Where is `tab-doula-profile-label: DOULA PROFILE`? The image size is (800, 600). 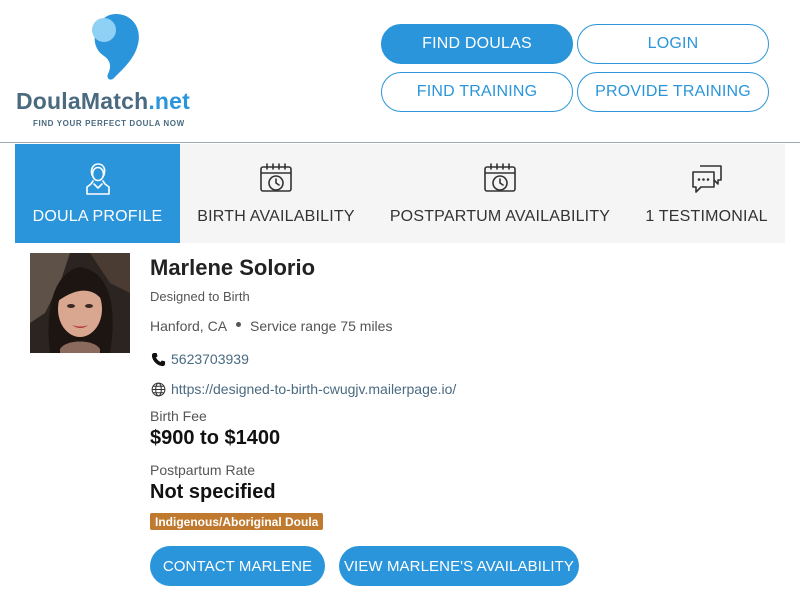 tab-doula-profile-label: DOULA PROFILE is located at coordinates (97, 216).